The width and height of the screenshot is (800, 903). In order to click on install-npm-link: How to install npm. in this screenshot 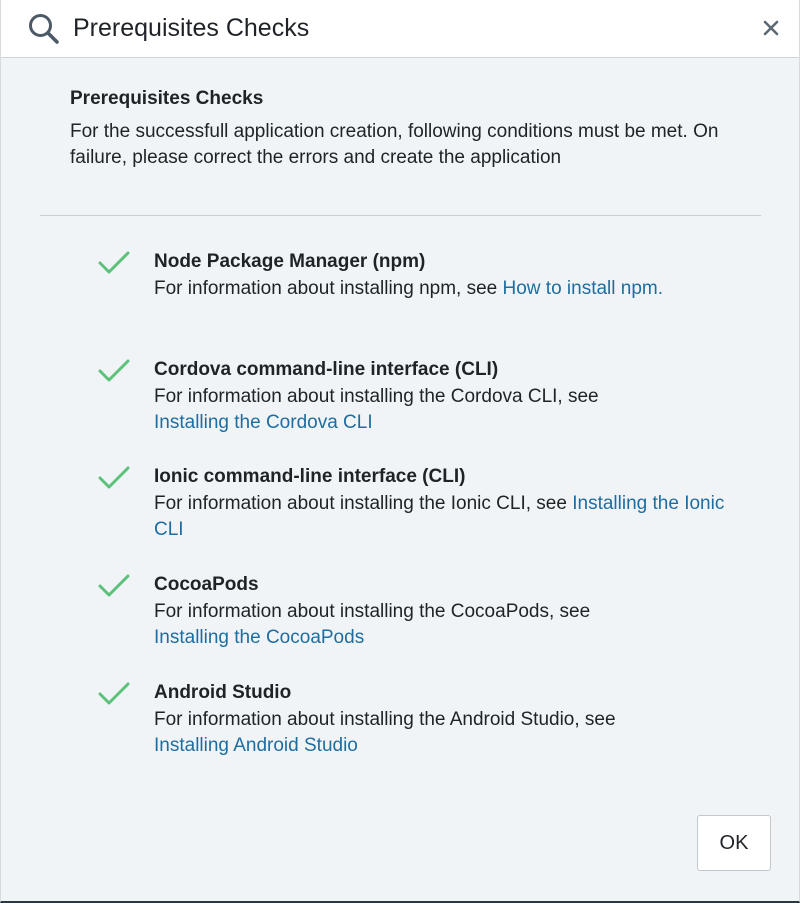, I will do `click(583, 288)`.